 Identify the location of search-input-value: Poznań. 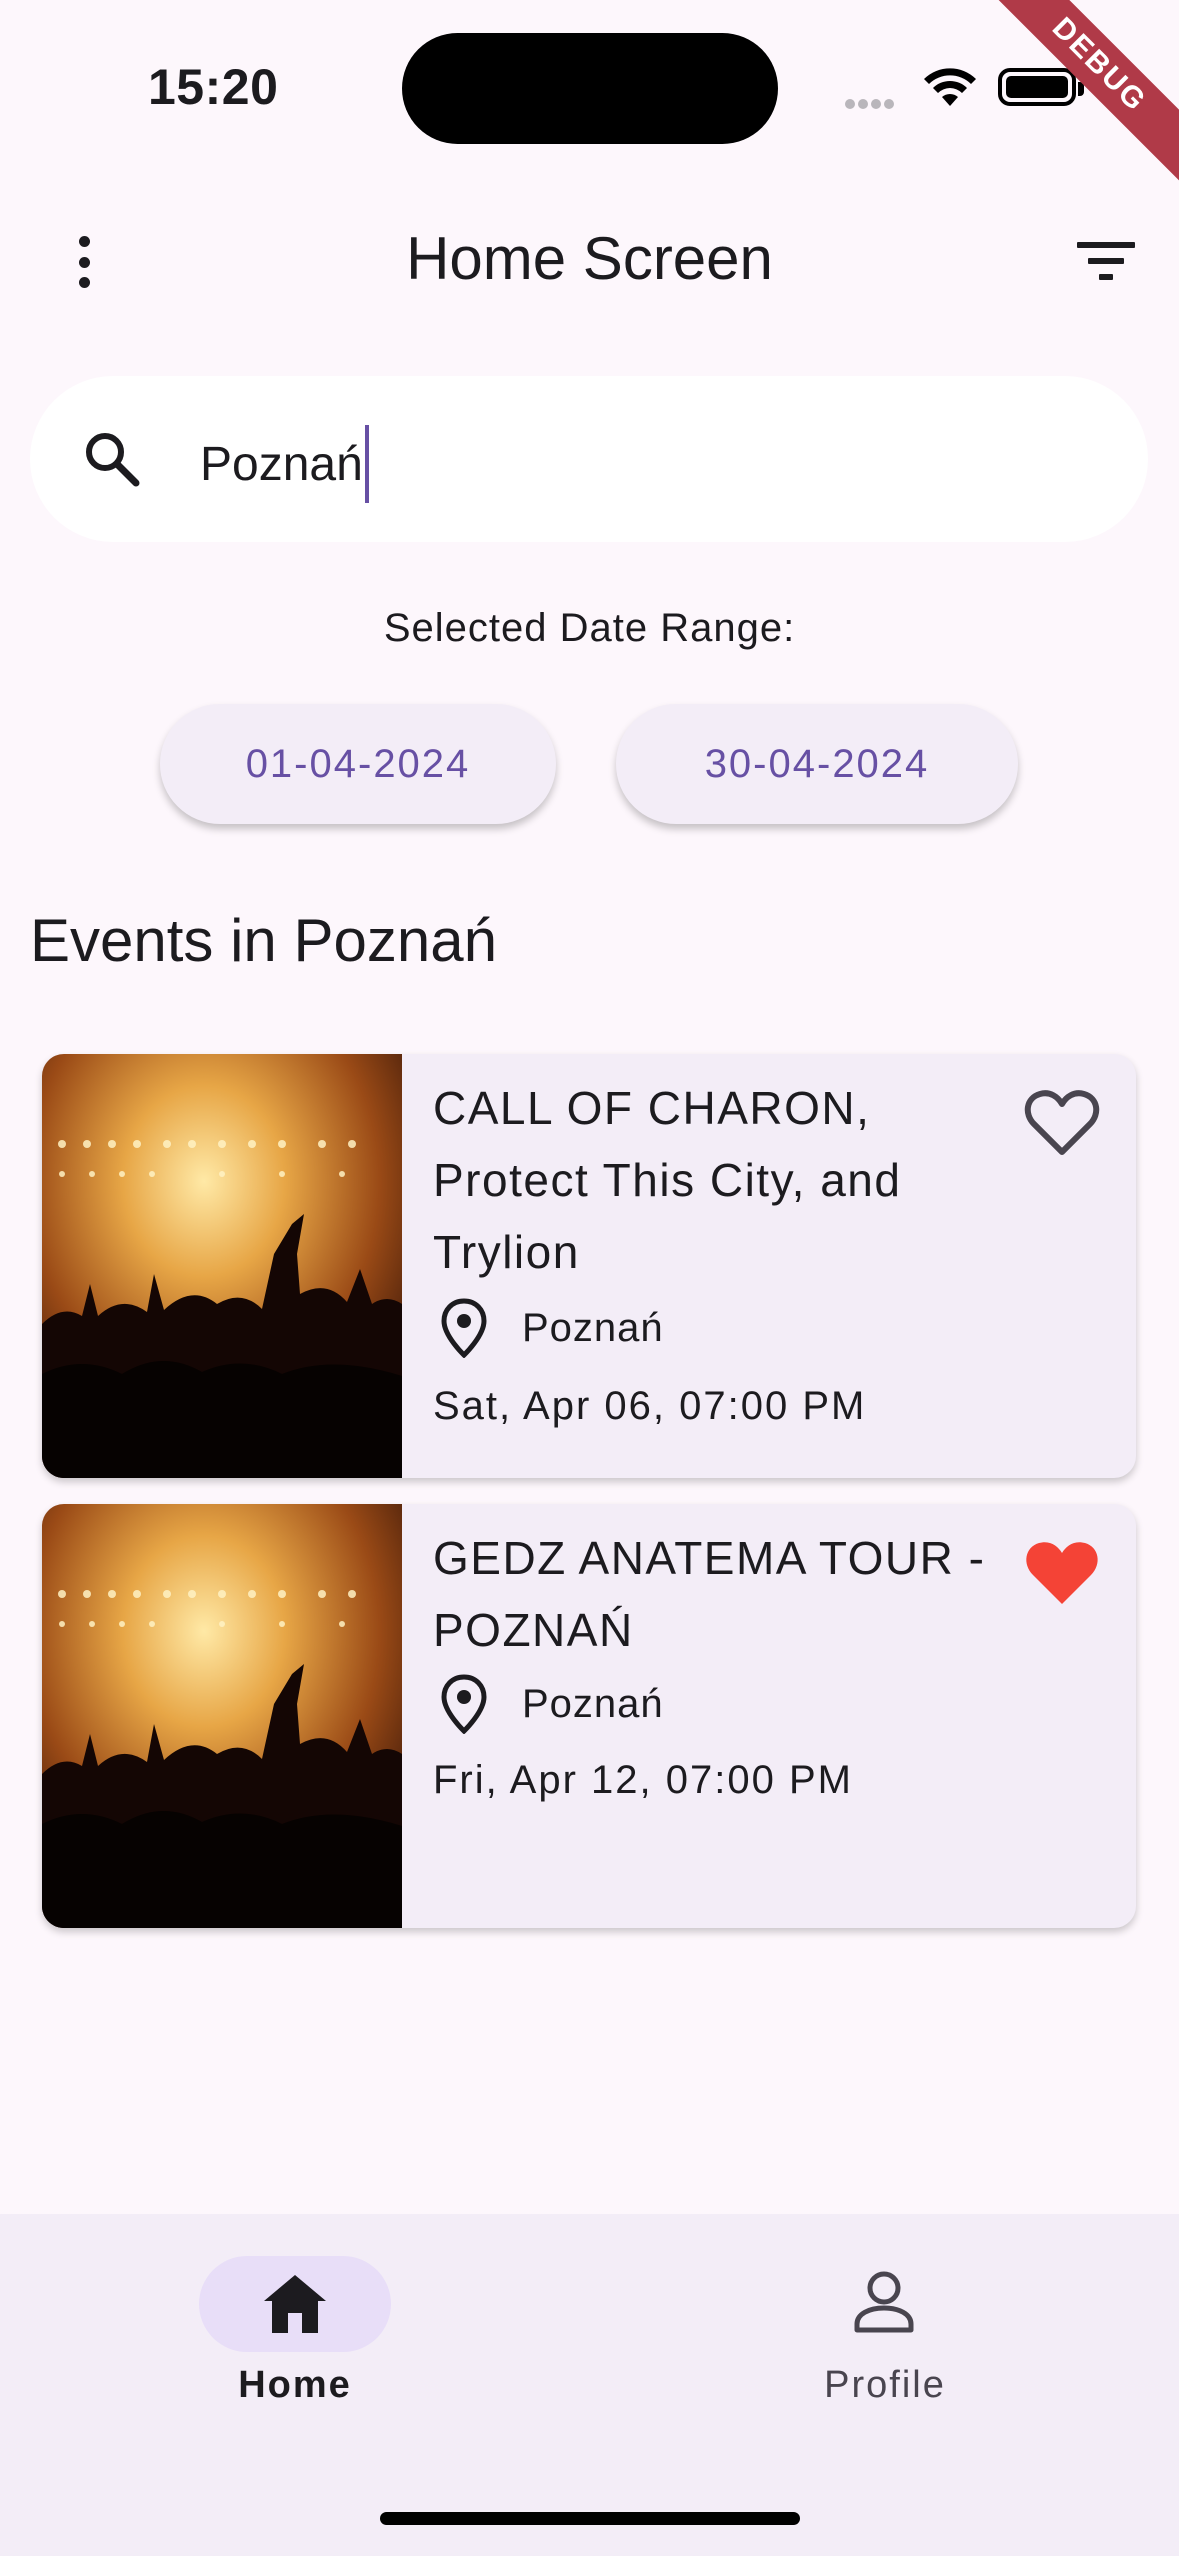
(281, 464).